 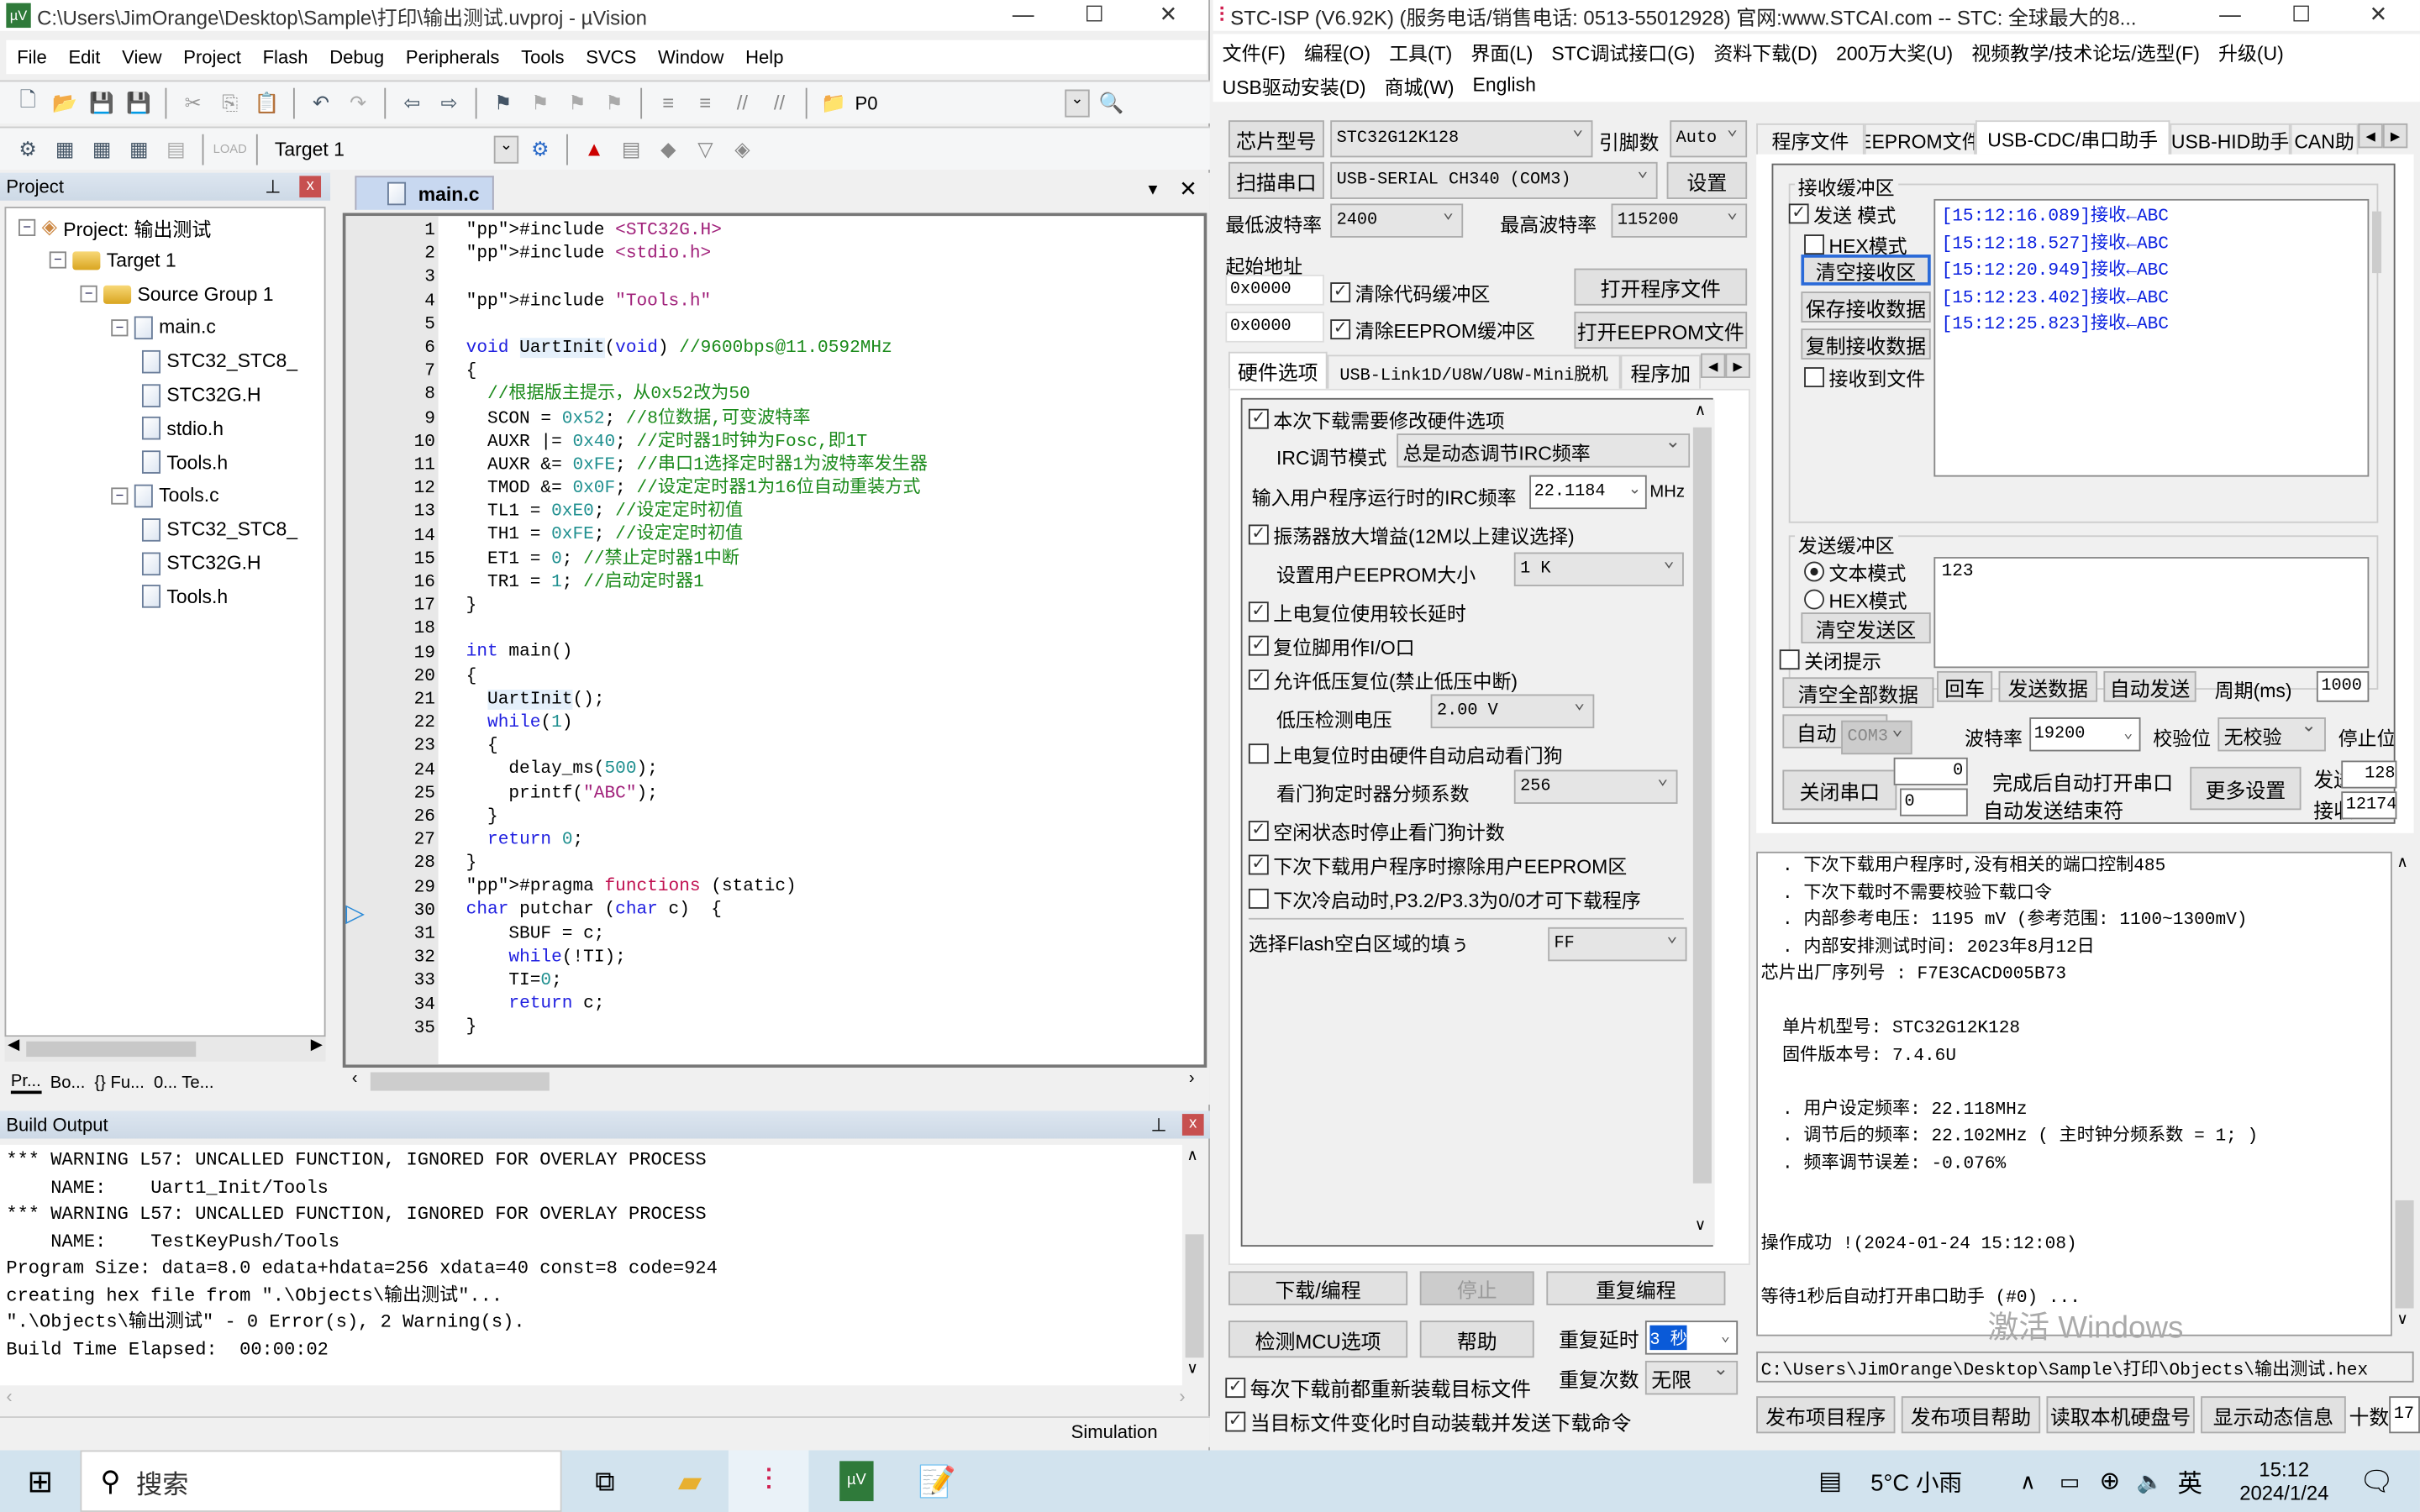 I want to click on delay-input-2: 0, so click(x=1933, y=802).